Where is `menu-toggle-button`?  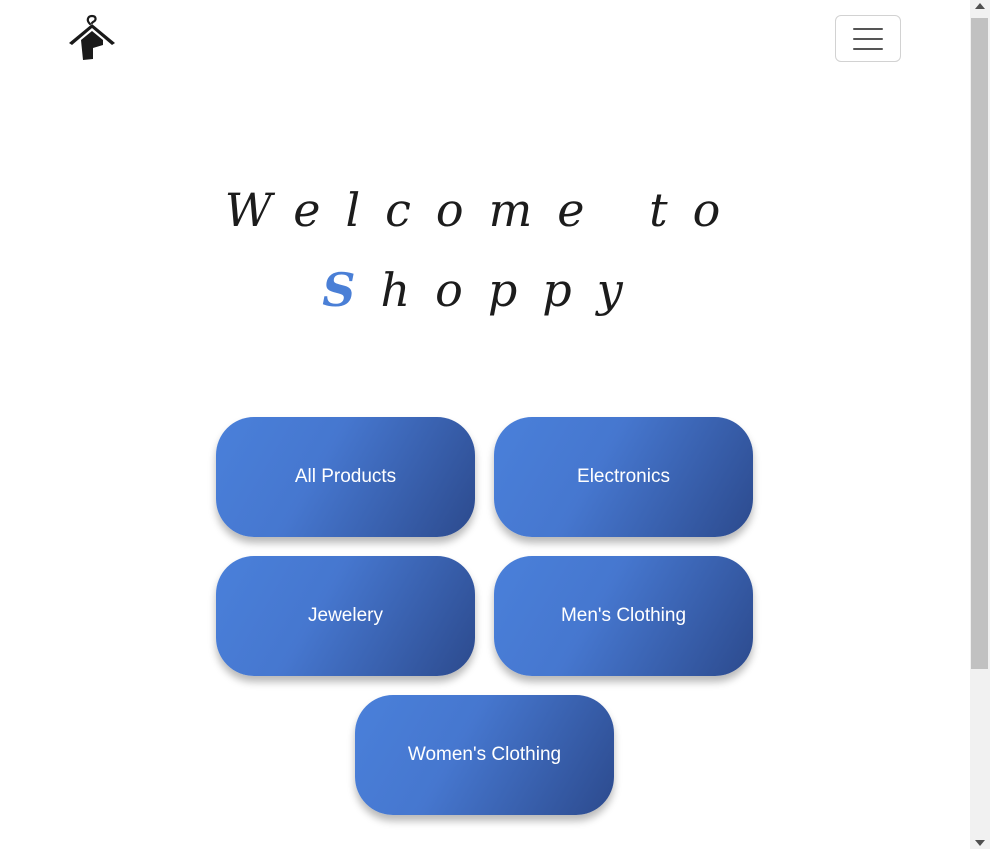 menu-toggle-button is located at coordinates (868, 38).